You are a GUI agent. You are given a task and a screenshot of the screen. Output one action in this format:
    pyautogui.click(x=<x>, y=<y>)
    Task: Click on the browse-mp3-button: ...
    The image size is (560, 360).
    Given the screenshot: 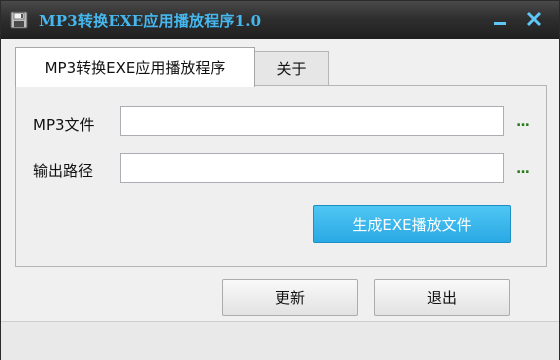 What is the action you would take?
    pyautogui.click(x=525, y=122)
    